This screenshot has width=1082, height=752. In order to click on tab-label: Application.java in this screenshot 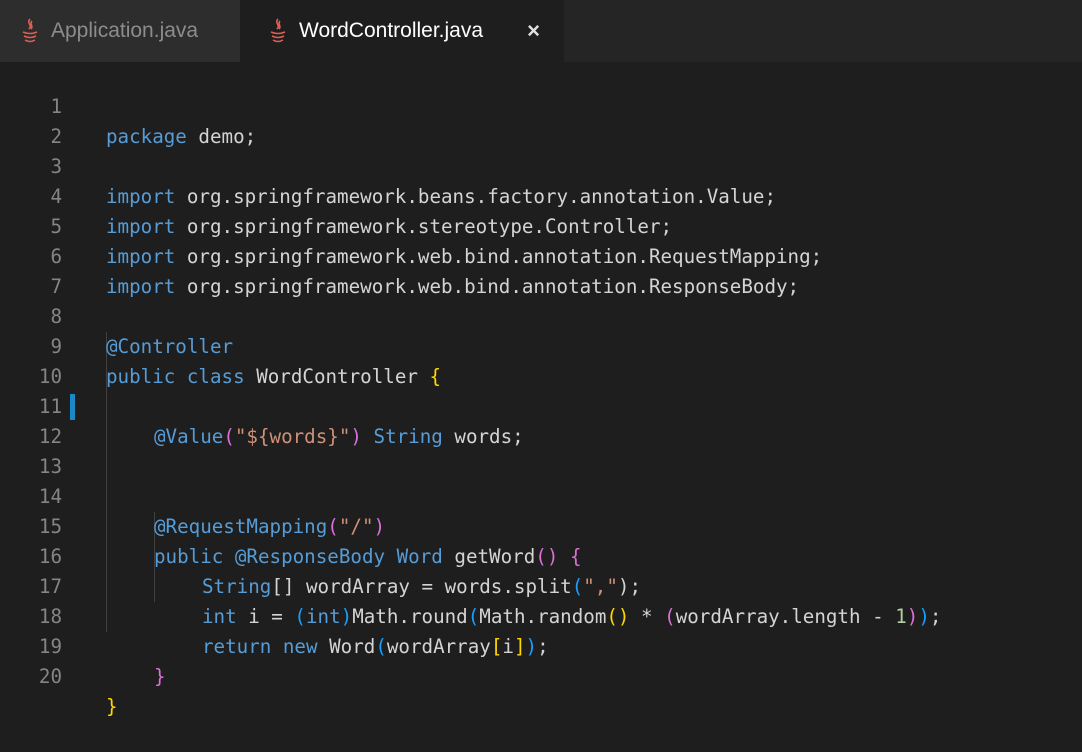, I will do `click(125, 30)`.